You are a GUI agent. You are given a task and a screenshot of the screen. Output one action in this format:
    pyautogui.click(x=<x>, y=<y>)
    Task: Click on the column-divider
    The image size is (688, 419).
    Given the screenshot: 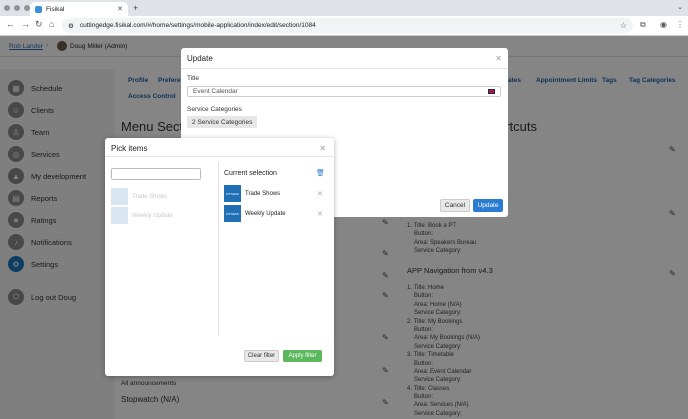 What is the action you would take?
    pyautogui.click(x=218, y=249)
    